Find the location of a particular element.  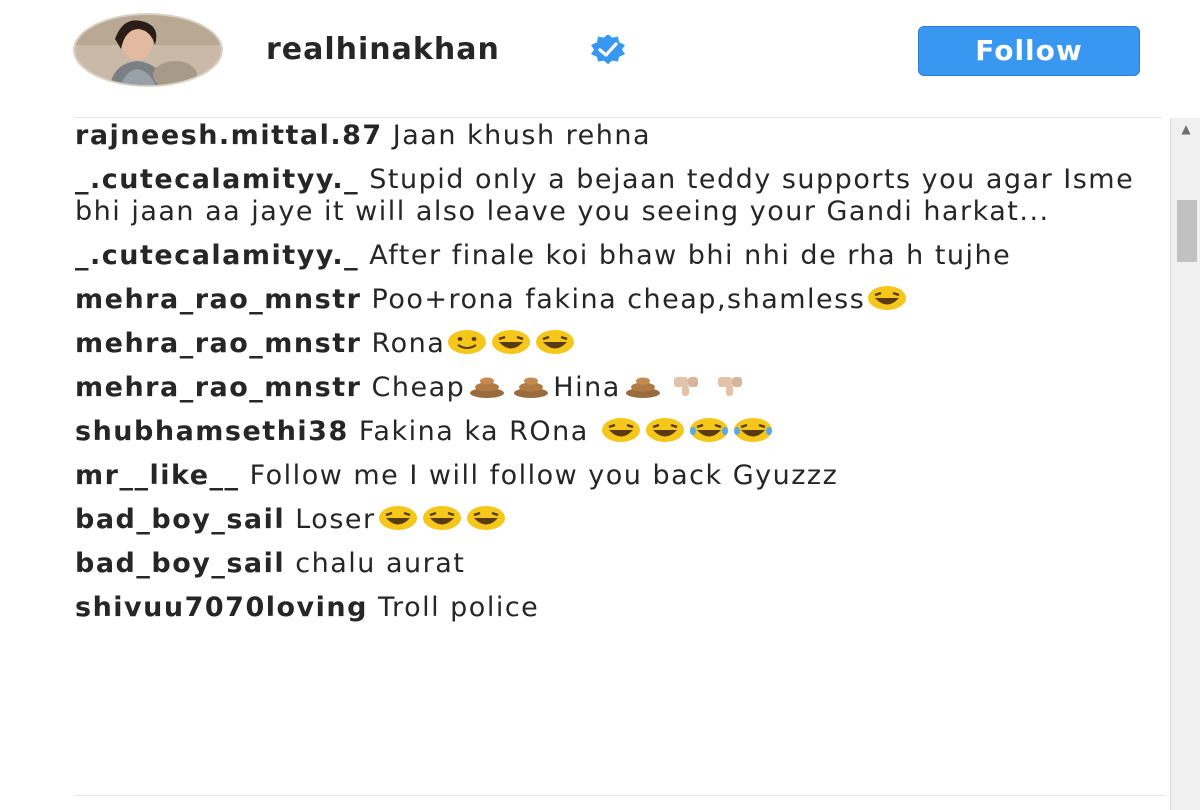

comment-text: Follow me I will follow you back Gyuzzz is located at coordinates (539, 475).